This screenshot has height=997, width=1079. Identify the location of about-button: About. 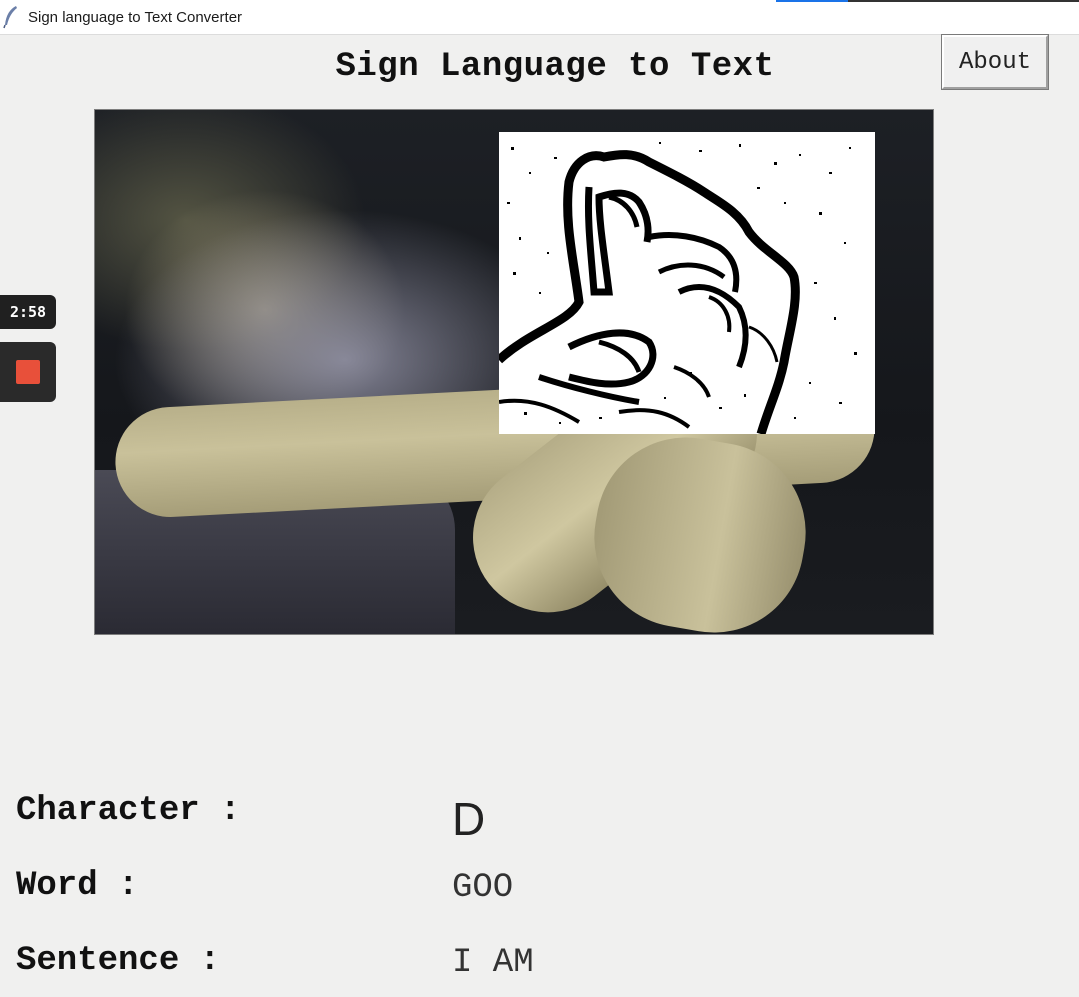
(995, 62).